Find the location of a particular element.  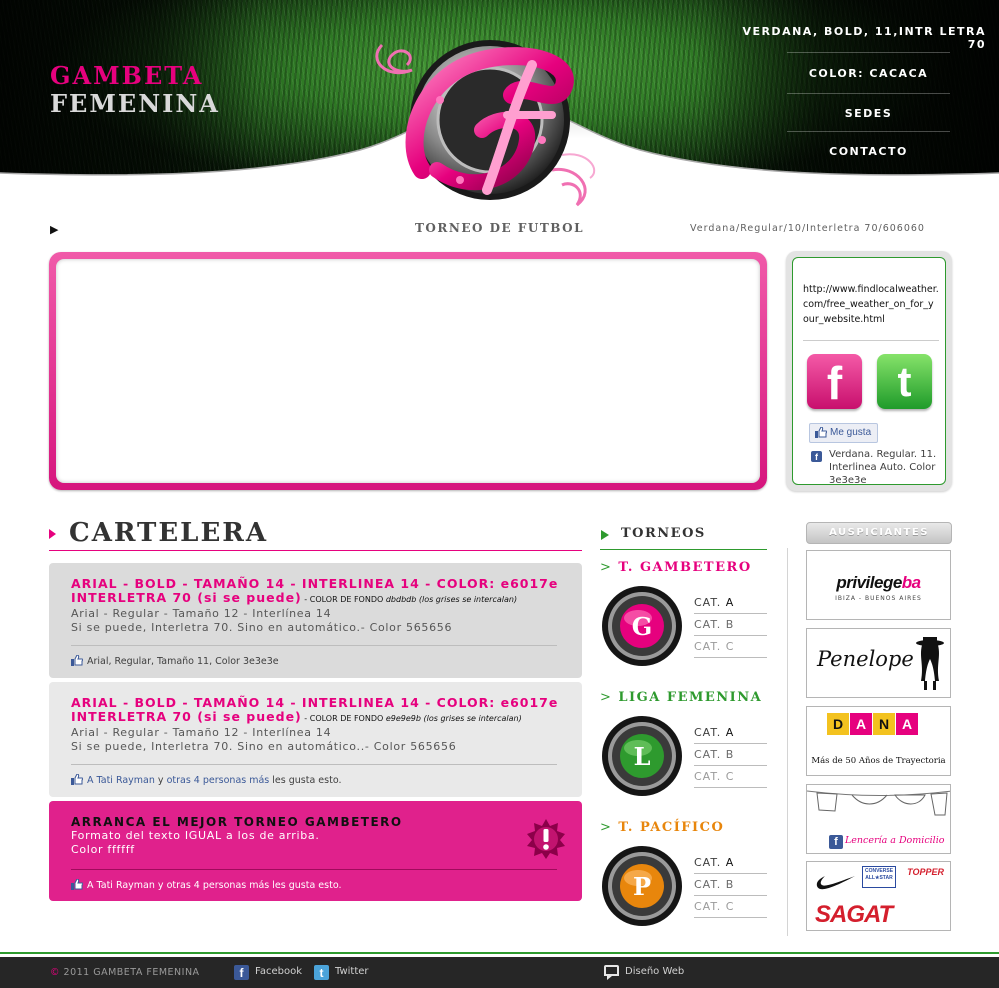

like-button-label: Me gusta is located at coordinates (851, 432).